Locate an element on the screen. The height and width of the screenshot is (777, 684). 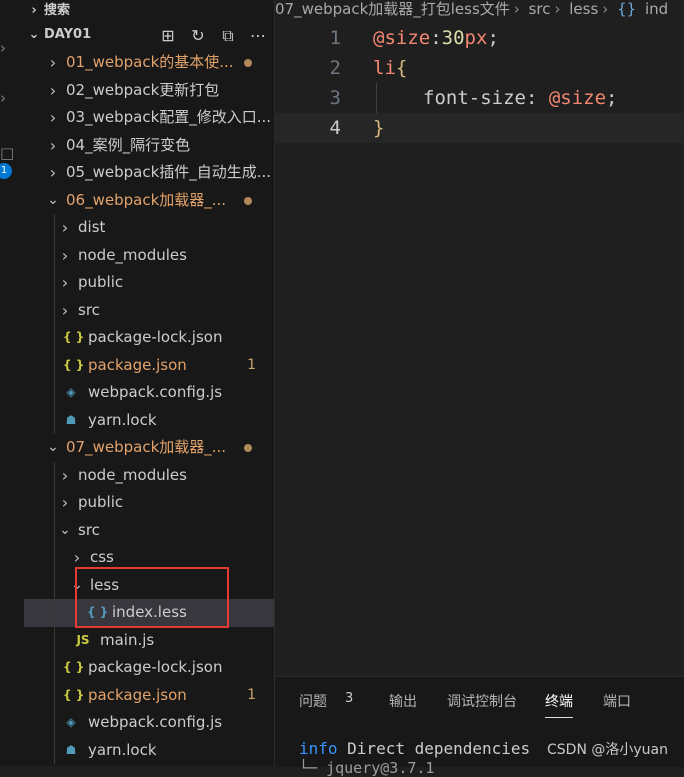
tree-item-label: package-lock.json is located at coordinates (155, 667).